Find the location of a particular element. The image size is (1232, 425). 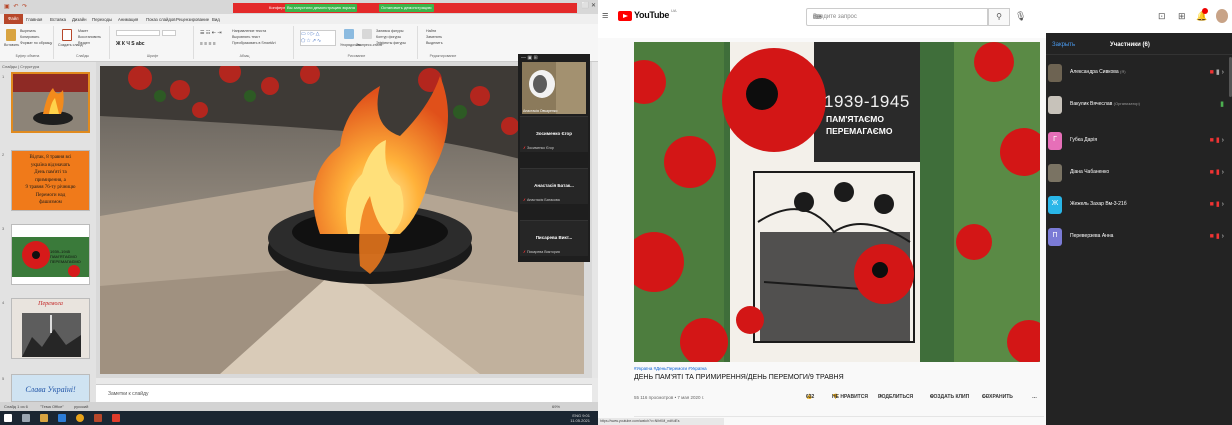

panel-control-icons: — ▣ ⊞ is located at coordinates (529, 58).